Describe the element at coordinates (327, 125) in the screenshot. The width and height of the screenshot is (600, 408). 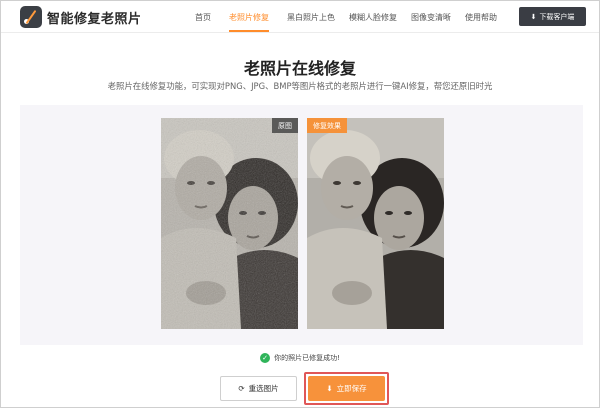
I see `repaired-tag: 修复效果` at that location.